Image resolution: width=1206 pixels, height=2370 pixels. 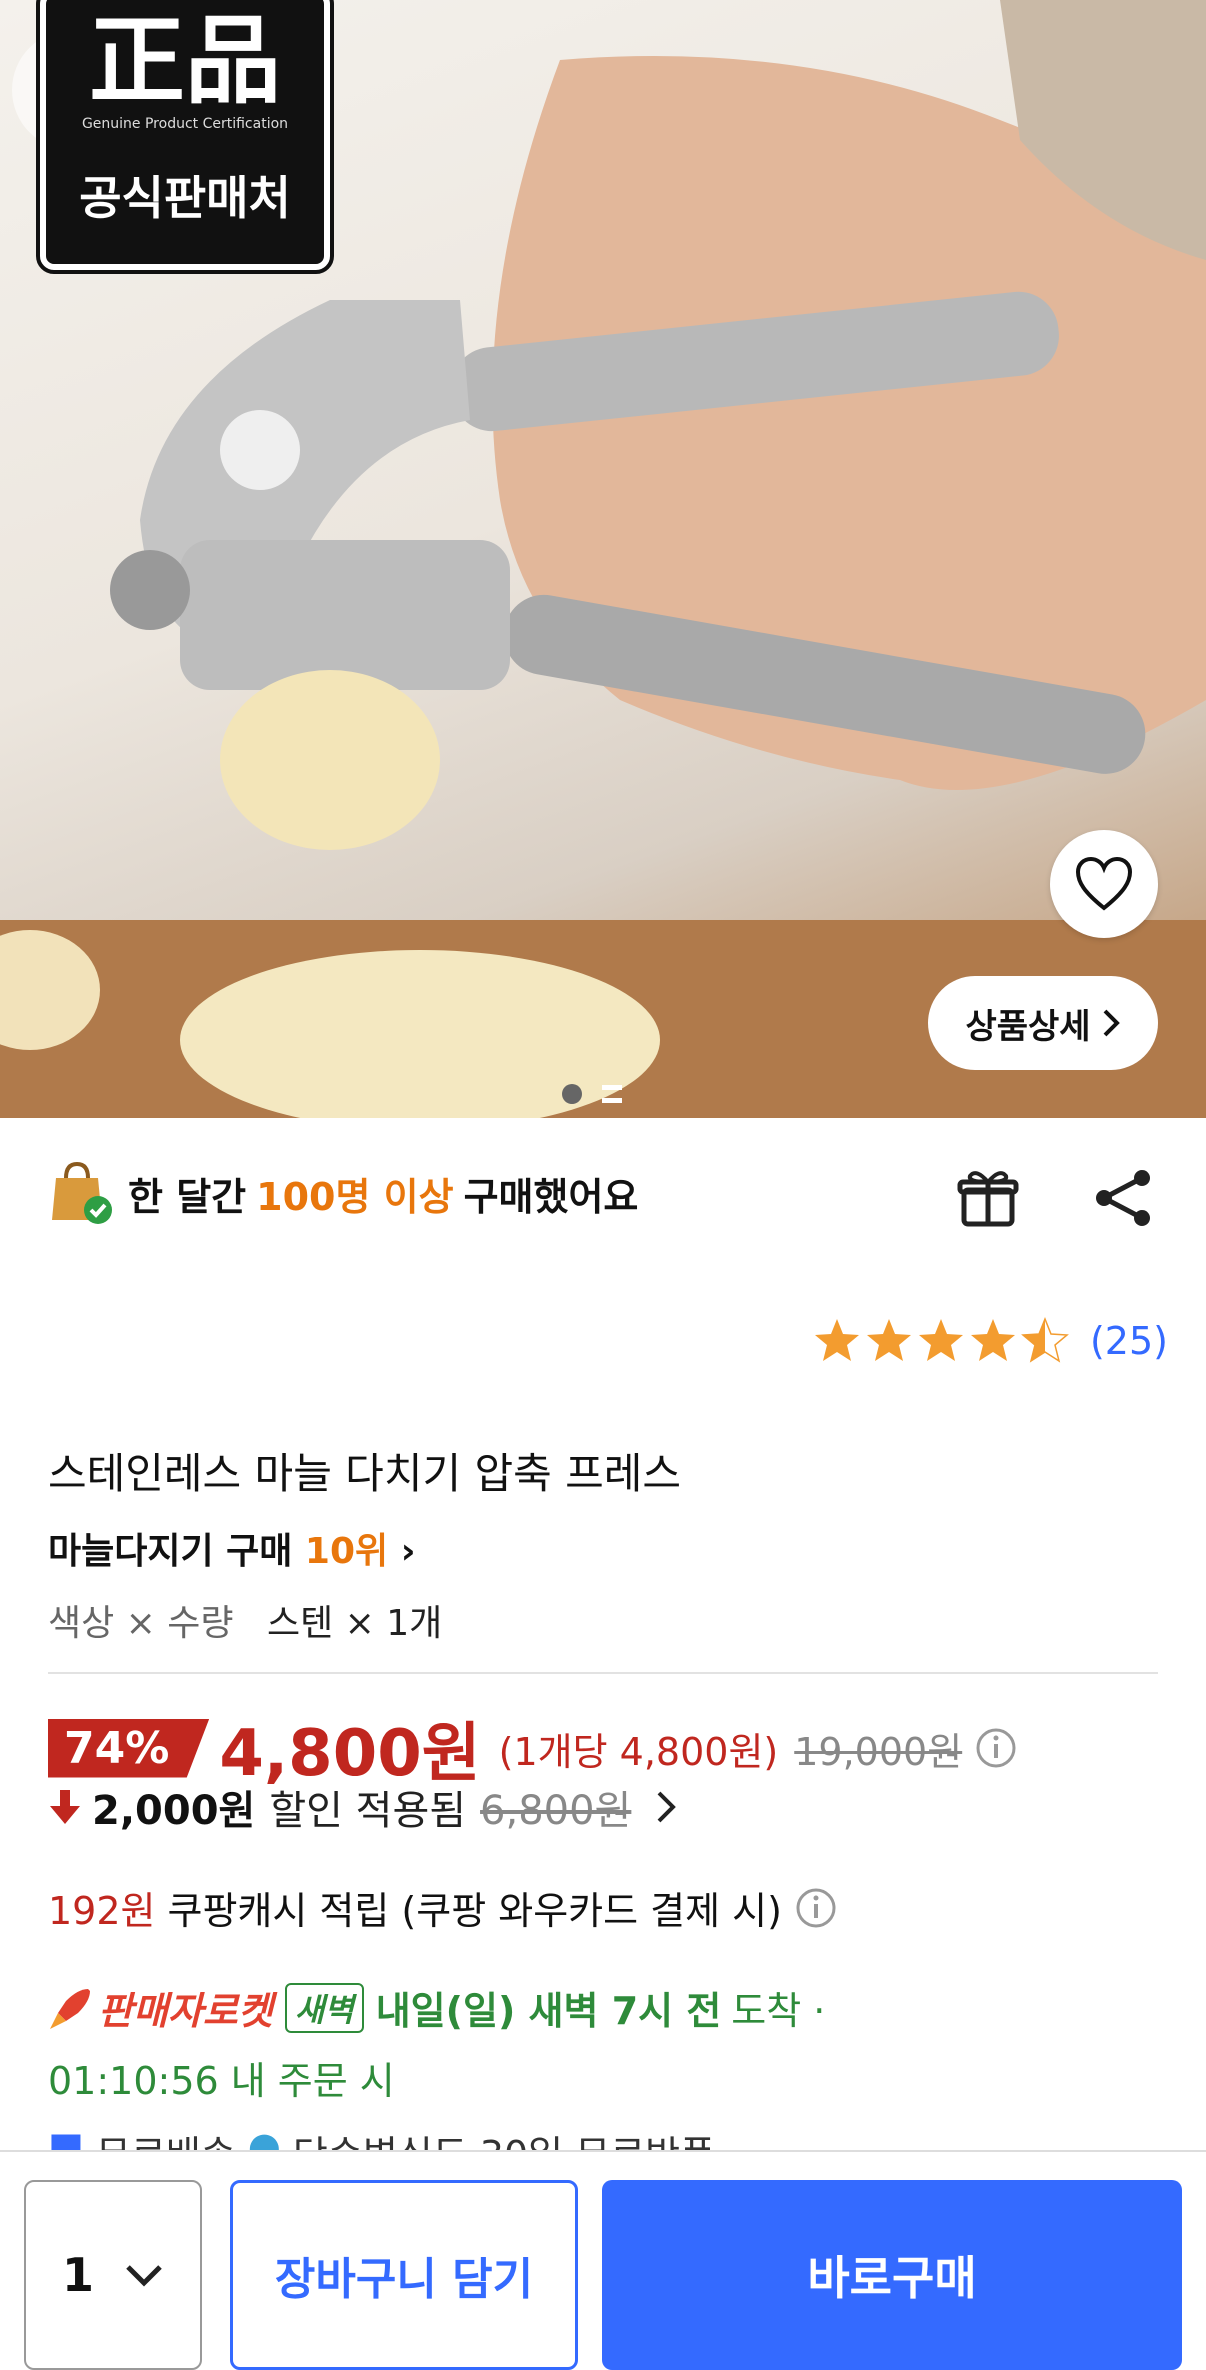 I want to click on chevron-right-icon: ›, so click(x=408, y=1551).